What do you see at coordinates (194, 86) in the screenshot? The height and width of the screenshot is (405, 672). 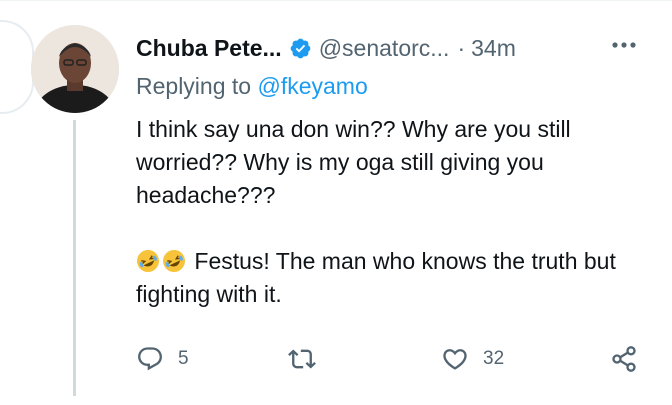 I see `replying-to-label: Replying to` at bounding box center [194, 86].